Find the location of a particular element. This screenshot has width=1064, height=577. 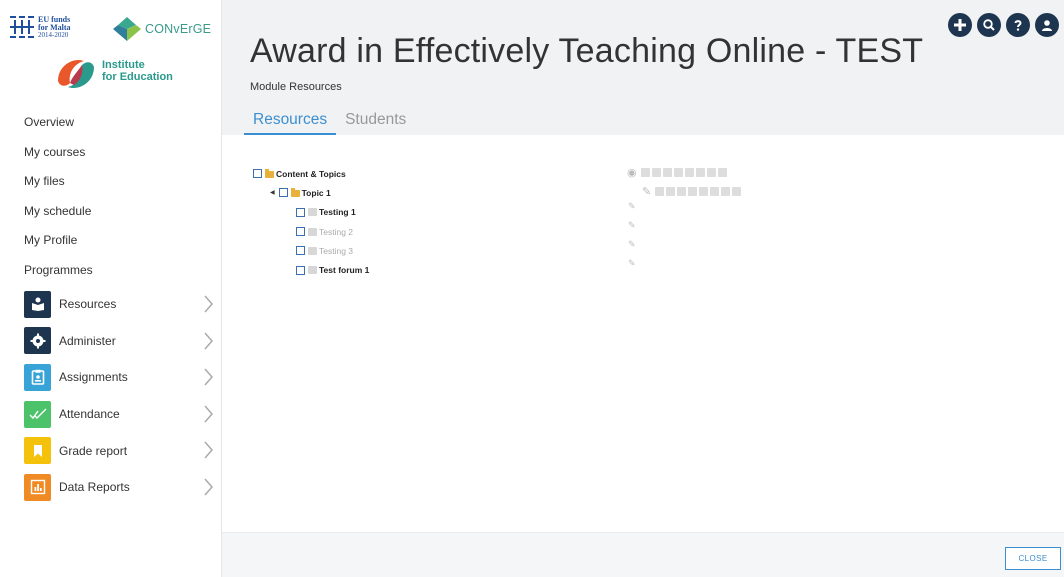

gear-icon is located at coordinates (37, 341).